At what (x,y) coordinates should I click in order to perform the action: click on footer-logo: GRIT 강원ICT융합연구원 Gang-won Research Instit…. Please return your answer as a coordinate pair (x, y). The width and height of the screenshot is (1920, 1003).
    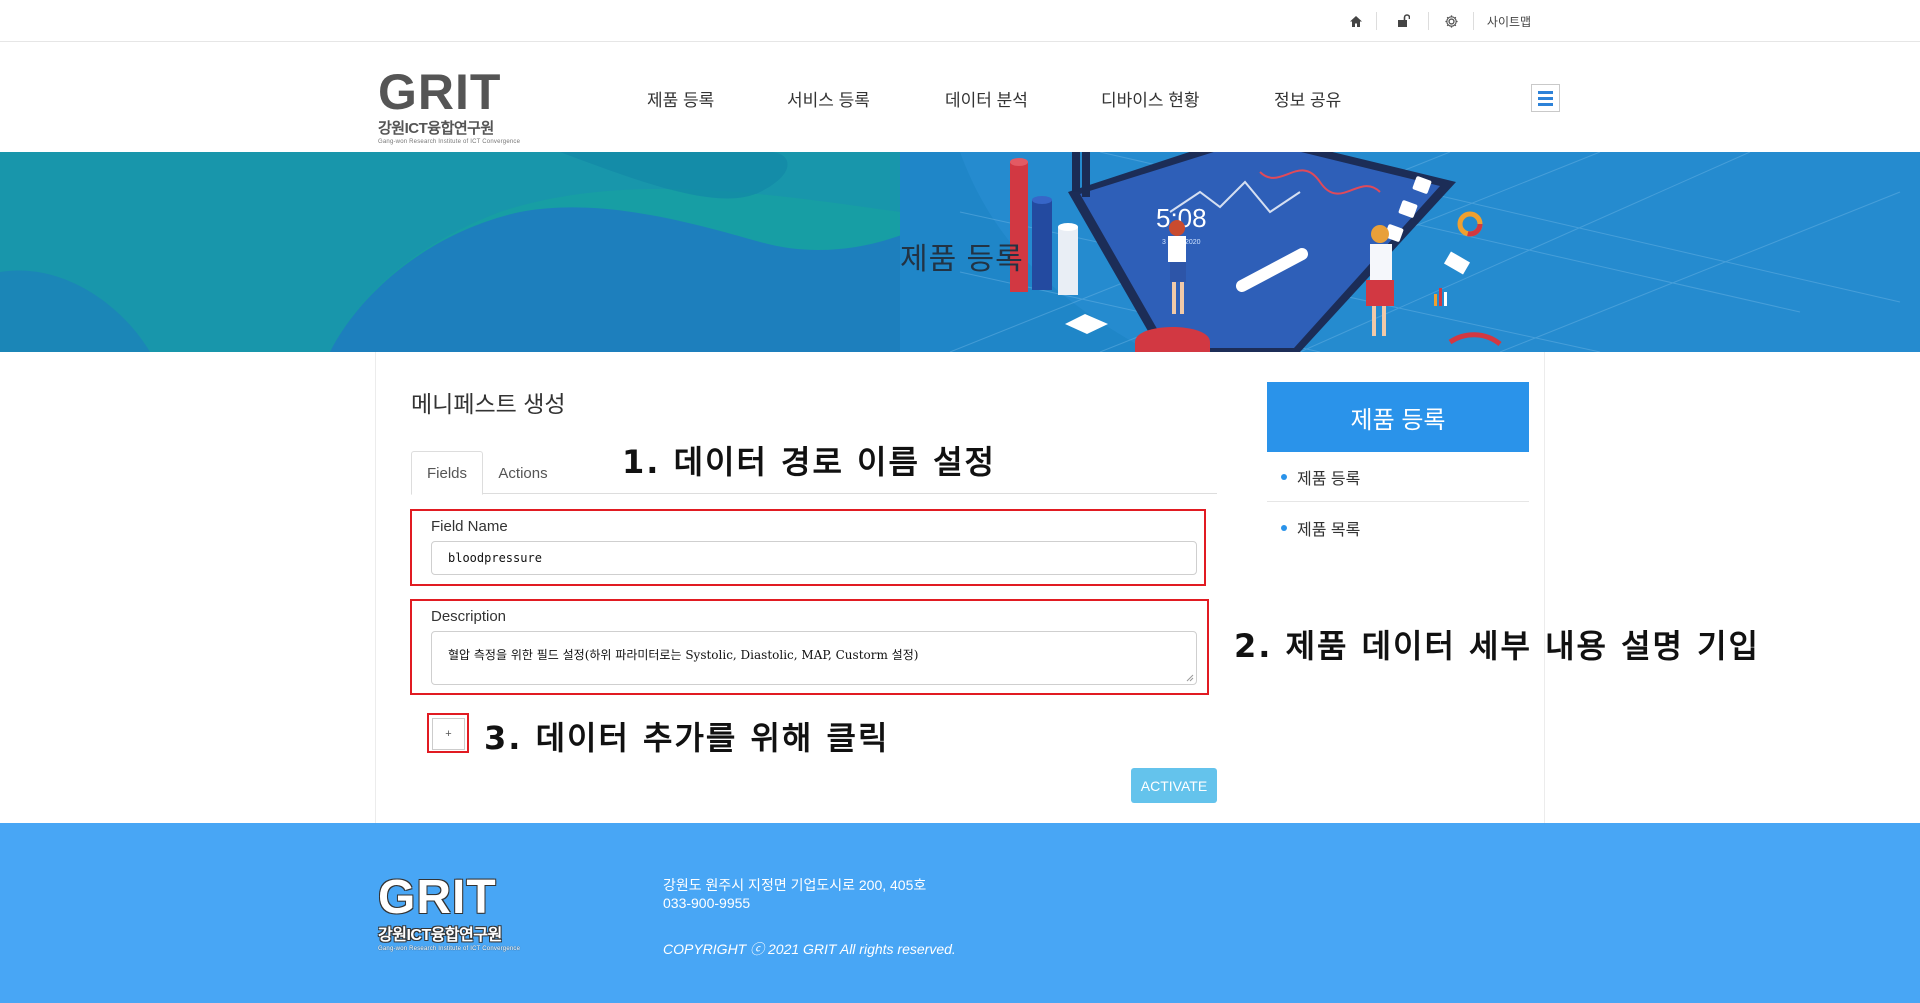
    Looking at the image, I should click on (449, 912).